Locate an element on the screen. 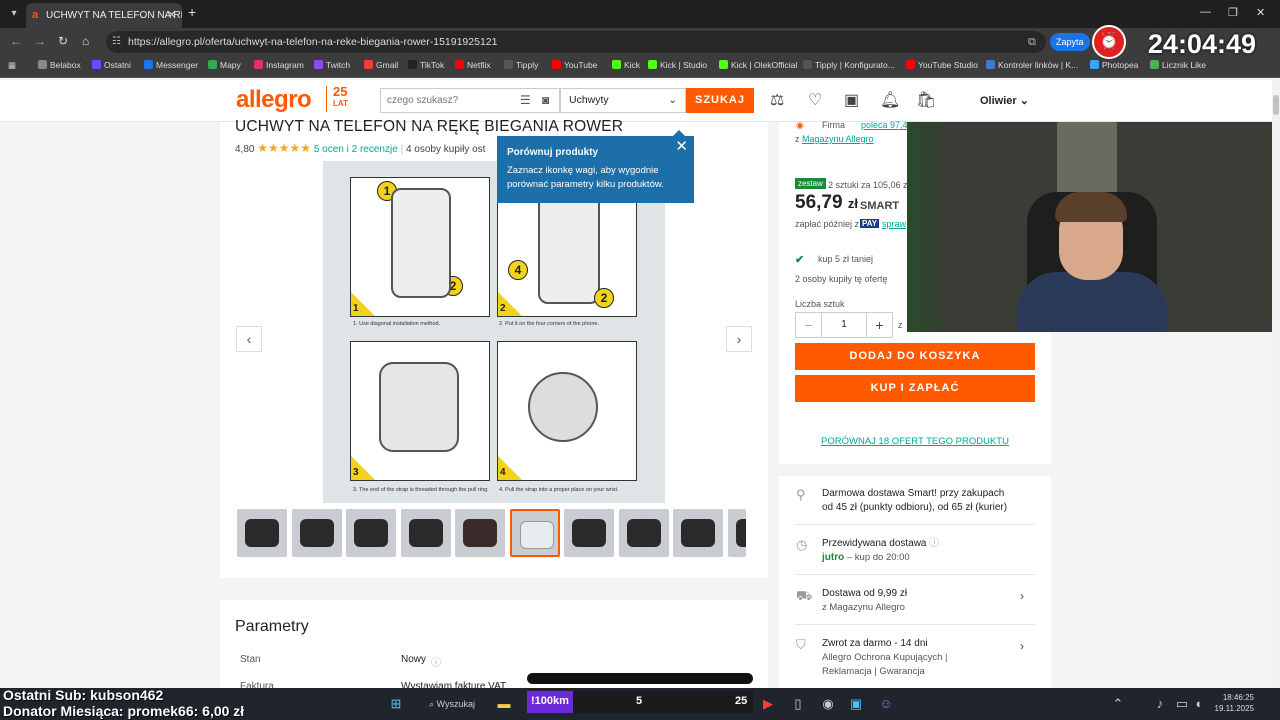  thumbnail-image is located at coordinates (589, 533).